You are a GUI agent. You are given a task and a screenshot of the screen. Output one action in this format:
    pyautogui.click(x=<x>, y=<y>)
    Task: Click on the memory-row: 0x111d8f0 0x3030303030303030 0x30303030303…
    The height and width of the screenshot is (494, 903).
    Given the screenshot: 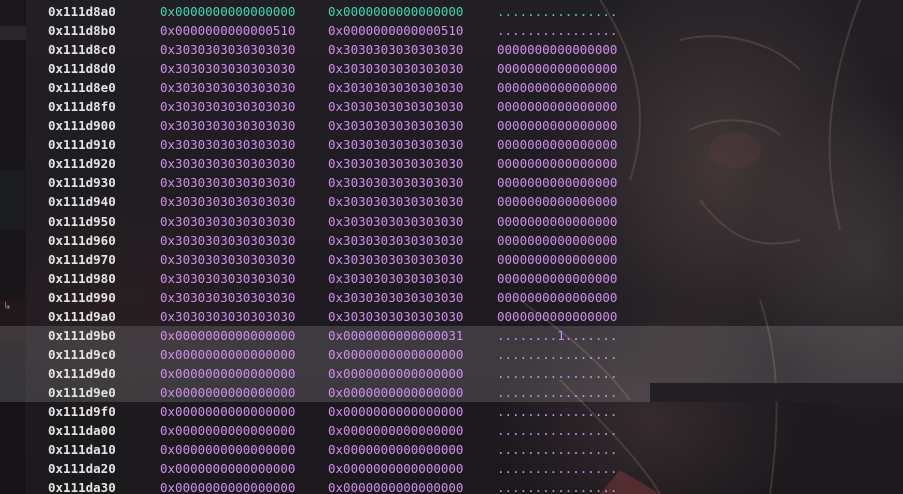 What is the action you would take?
    pyautogui.click(x=451, y=106)
    